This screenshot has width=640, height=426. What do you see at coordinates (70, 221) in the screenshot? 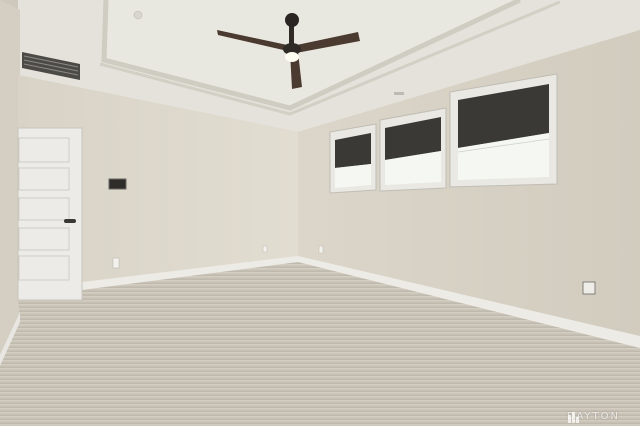
I see `door-handle` at bounding box center [70, 221].